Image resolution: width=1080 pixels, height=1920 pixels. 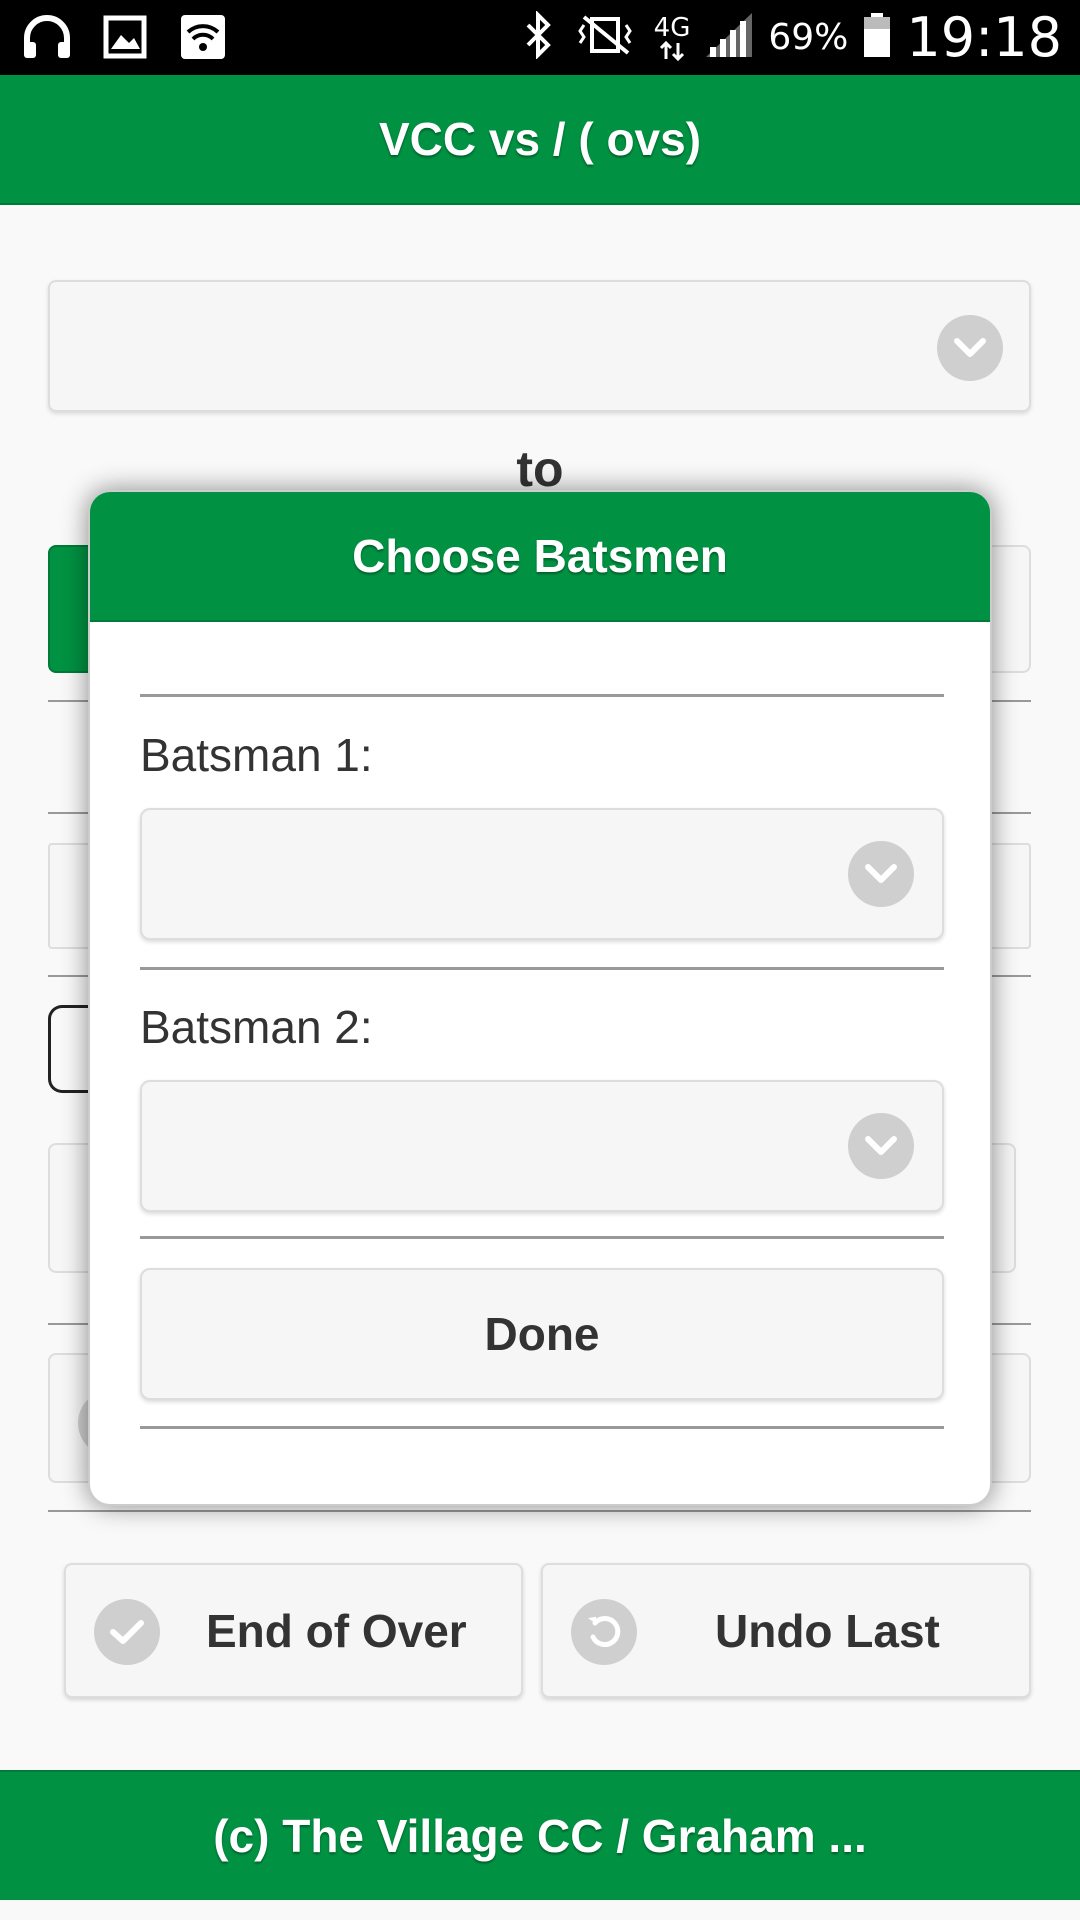 I want to click on dialog-header: Choose Batsmen, so click(x=540, y=557).